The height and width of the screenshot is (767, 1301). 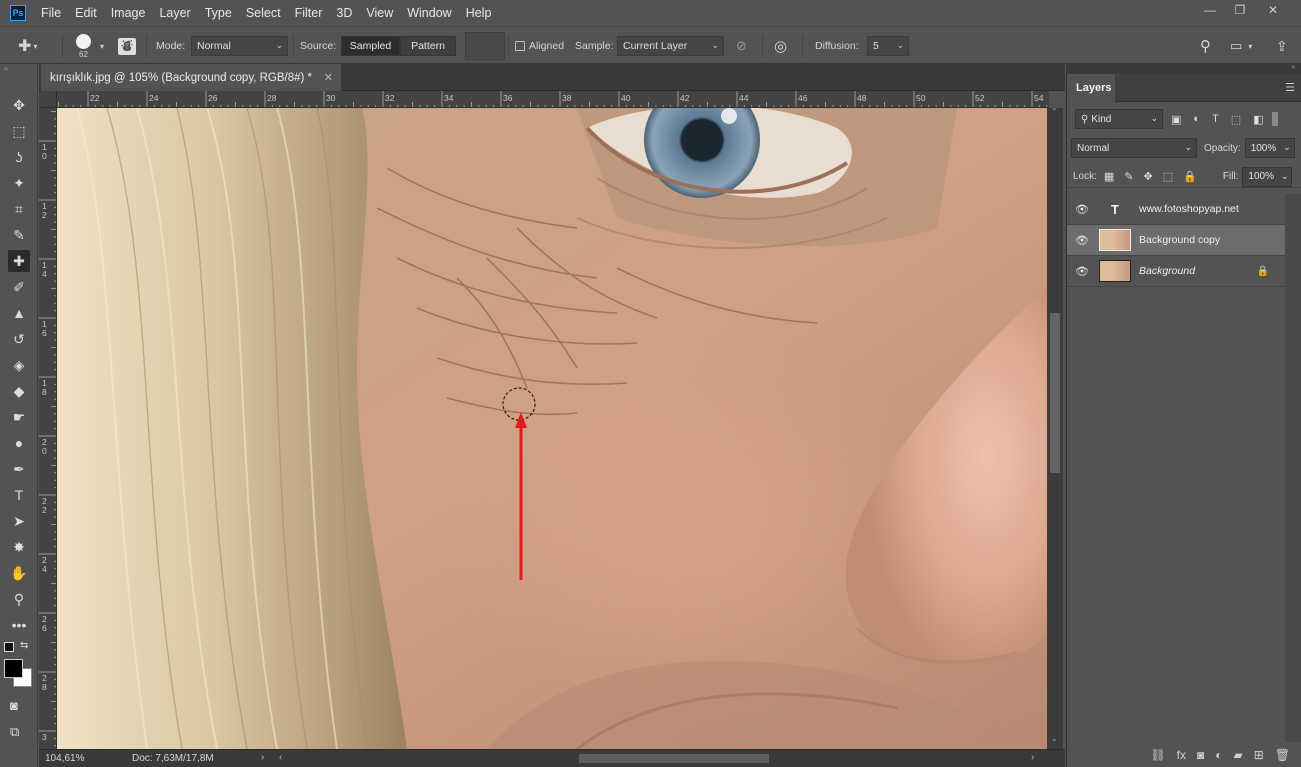 I want to click on group-folder-icon: ▰, so click(x=1237, y=755).